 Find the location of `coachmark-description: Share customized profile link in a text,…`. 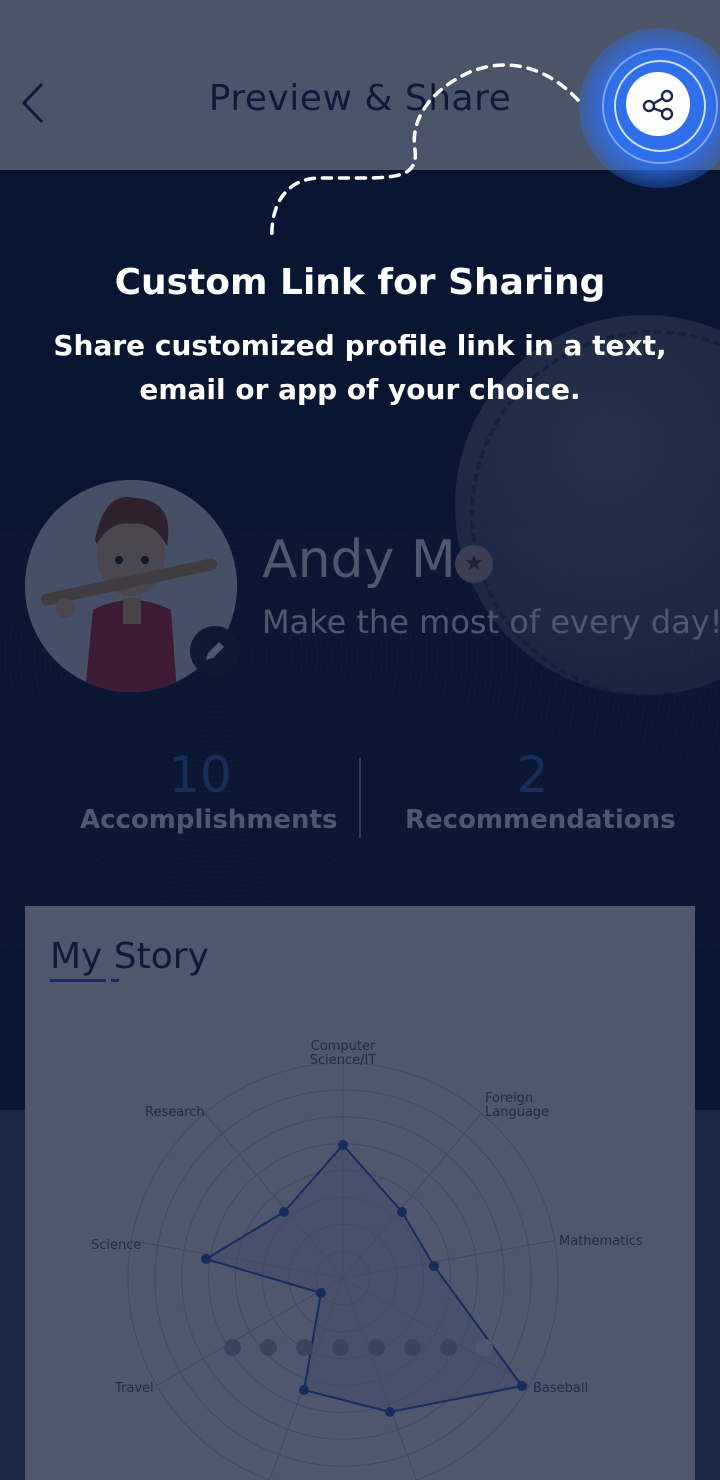

coachmark-description: Share customized profile link in a text,… is located at coordinates (360, 367).